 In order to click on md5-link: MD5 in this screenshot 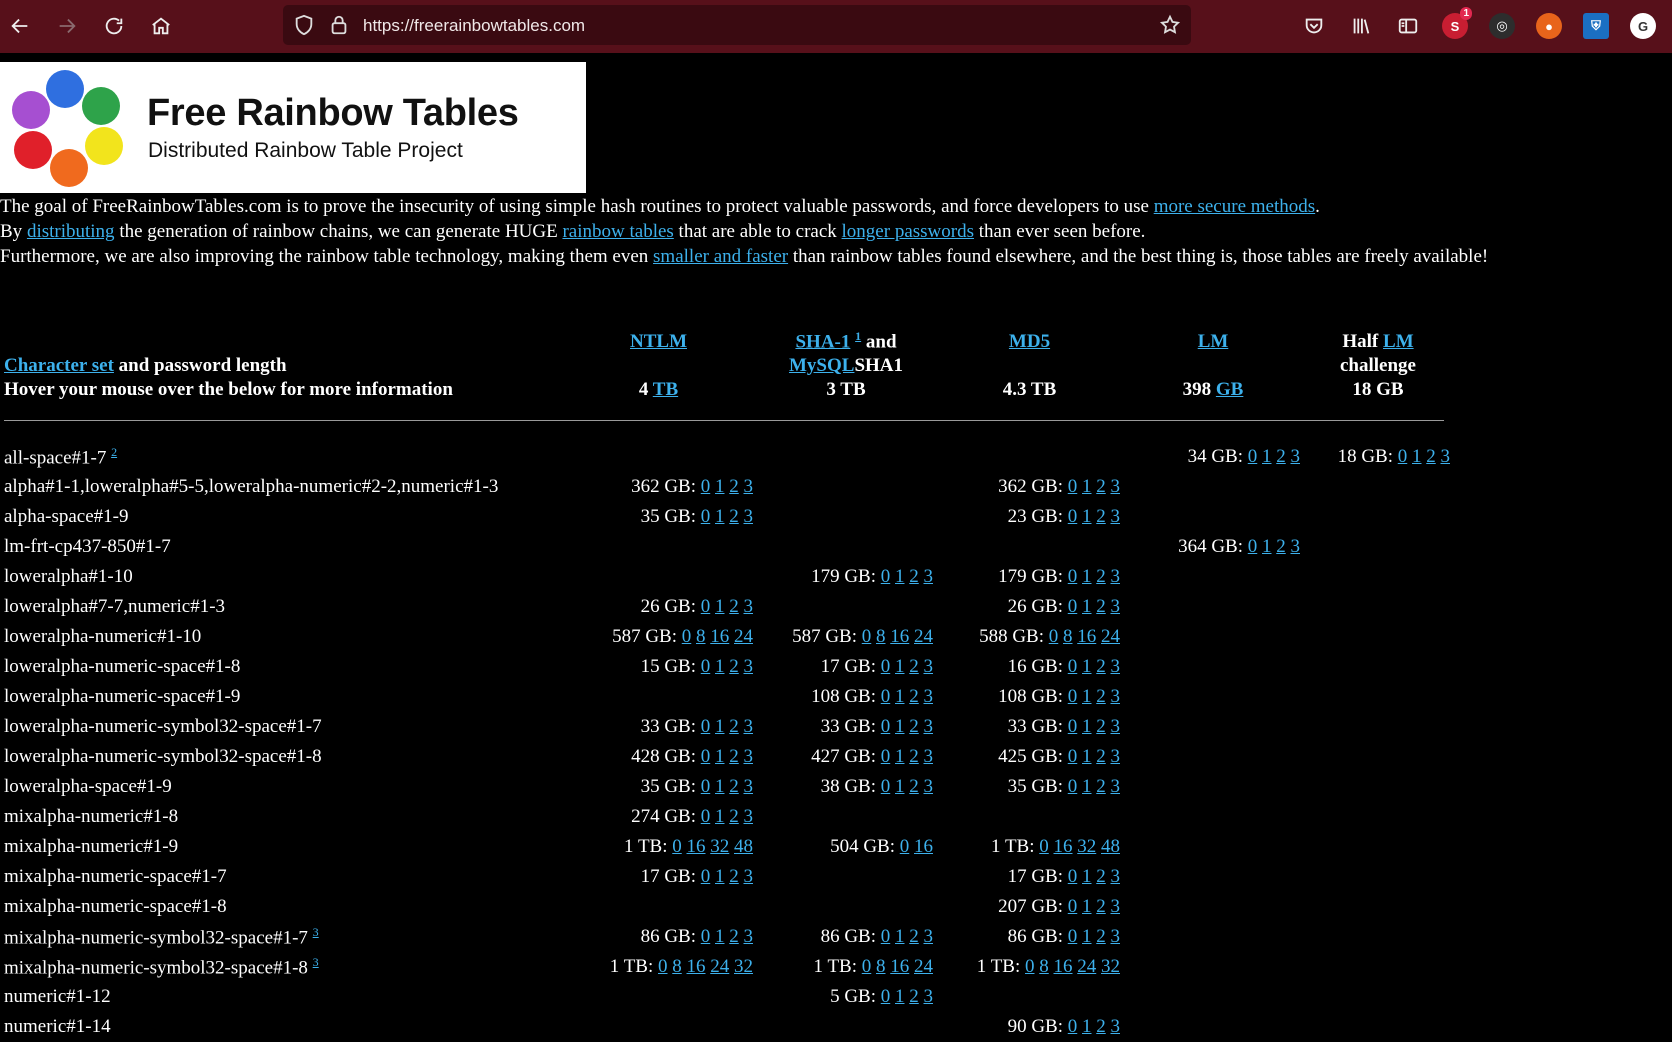, I will do `click(1029, 341)`.